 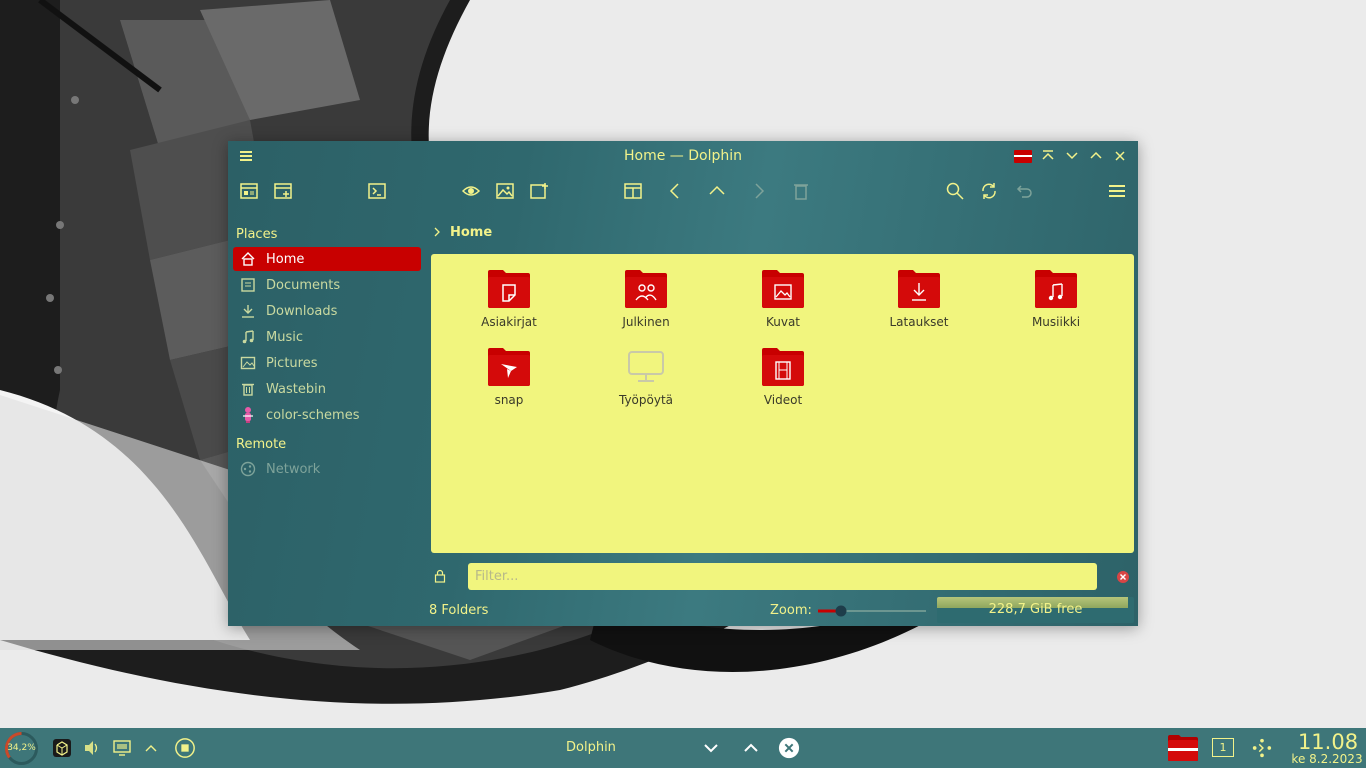 What do you see at coordinates (783, 400) in the screenshot?
I see `folder-label: Videot` at bounding box center [783, 400].